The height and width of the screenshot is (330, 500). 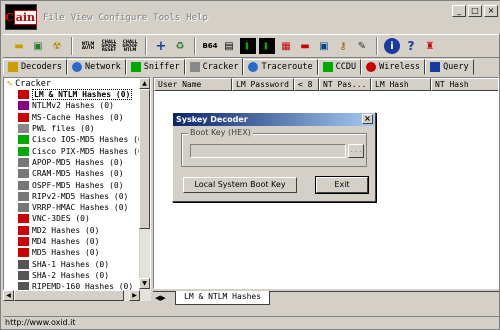 What do you see at coordinates (109, 46) in the screenshot?
I see `chall-spoof-reset-button: CHALL SPOOF RESET` at bounding box center [109, 46].